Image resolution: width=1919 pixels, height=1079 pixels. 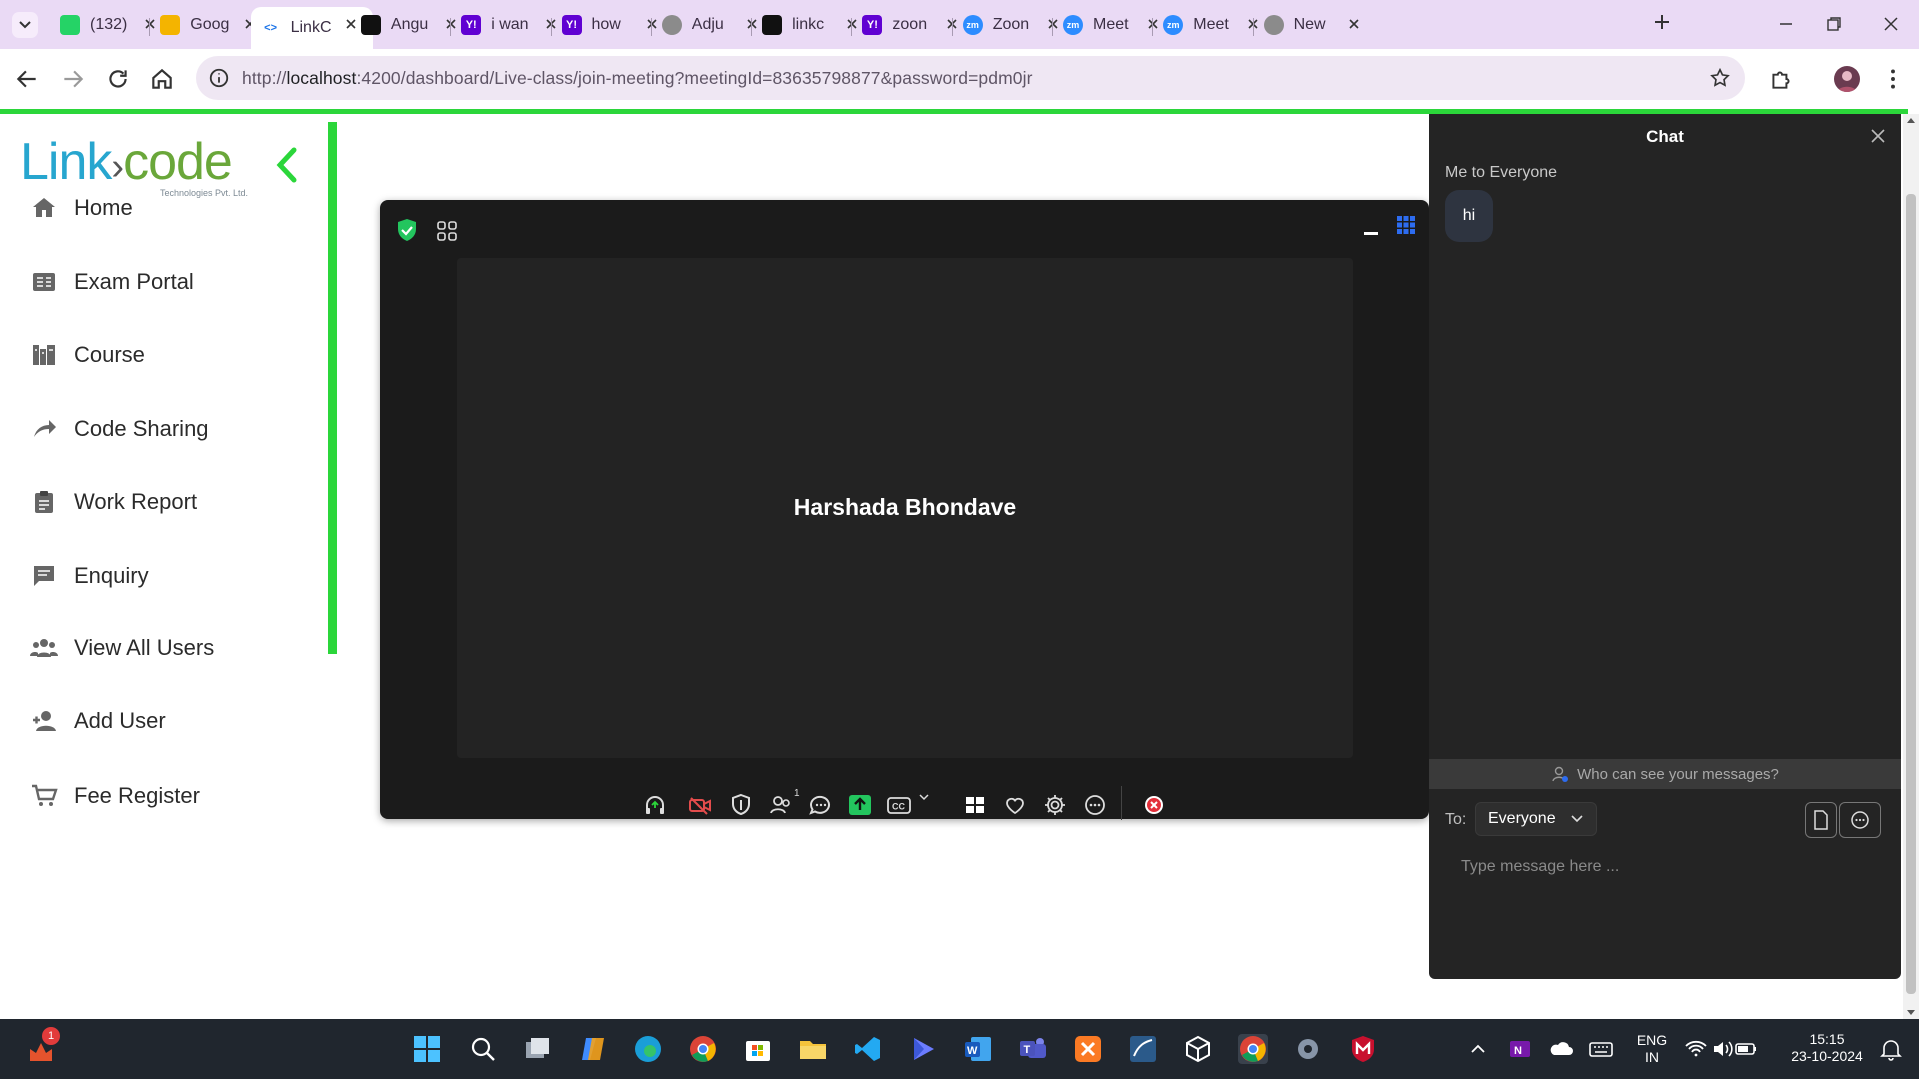 I want to click on reload-icon, so click(x=118, y=79).